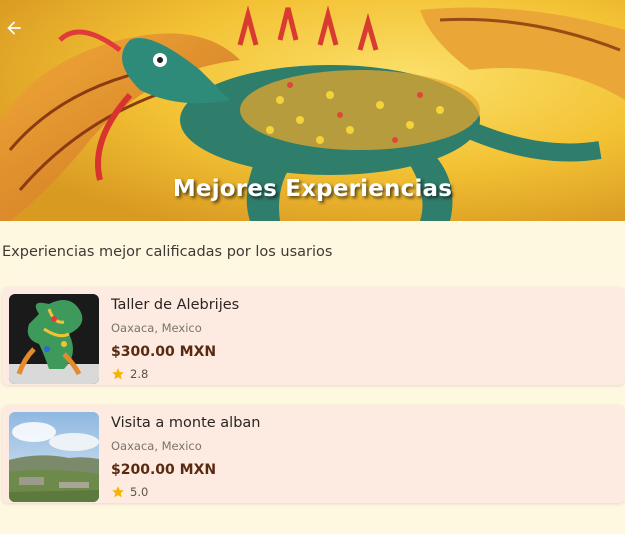  What do you see at coordinates (175, 305) in the screenshot?
I see `experience-title: Taller de Alebrijes` at bounding box center [175, 305].